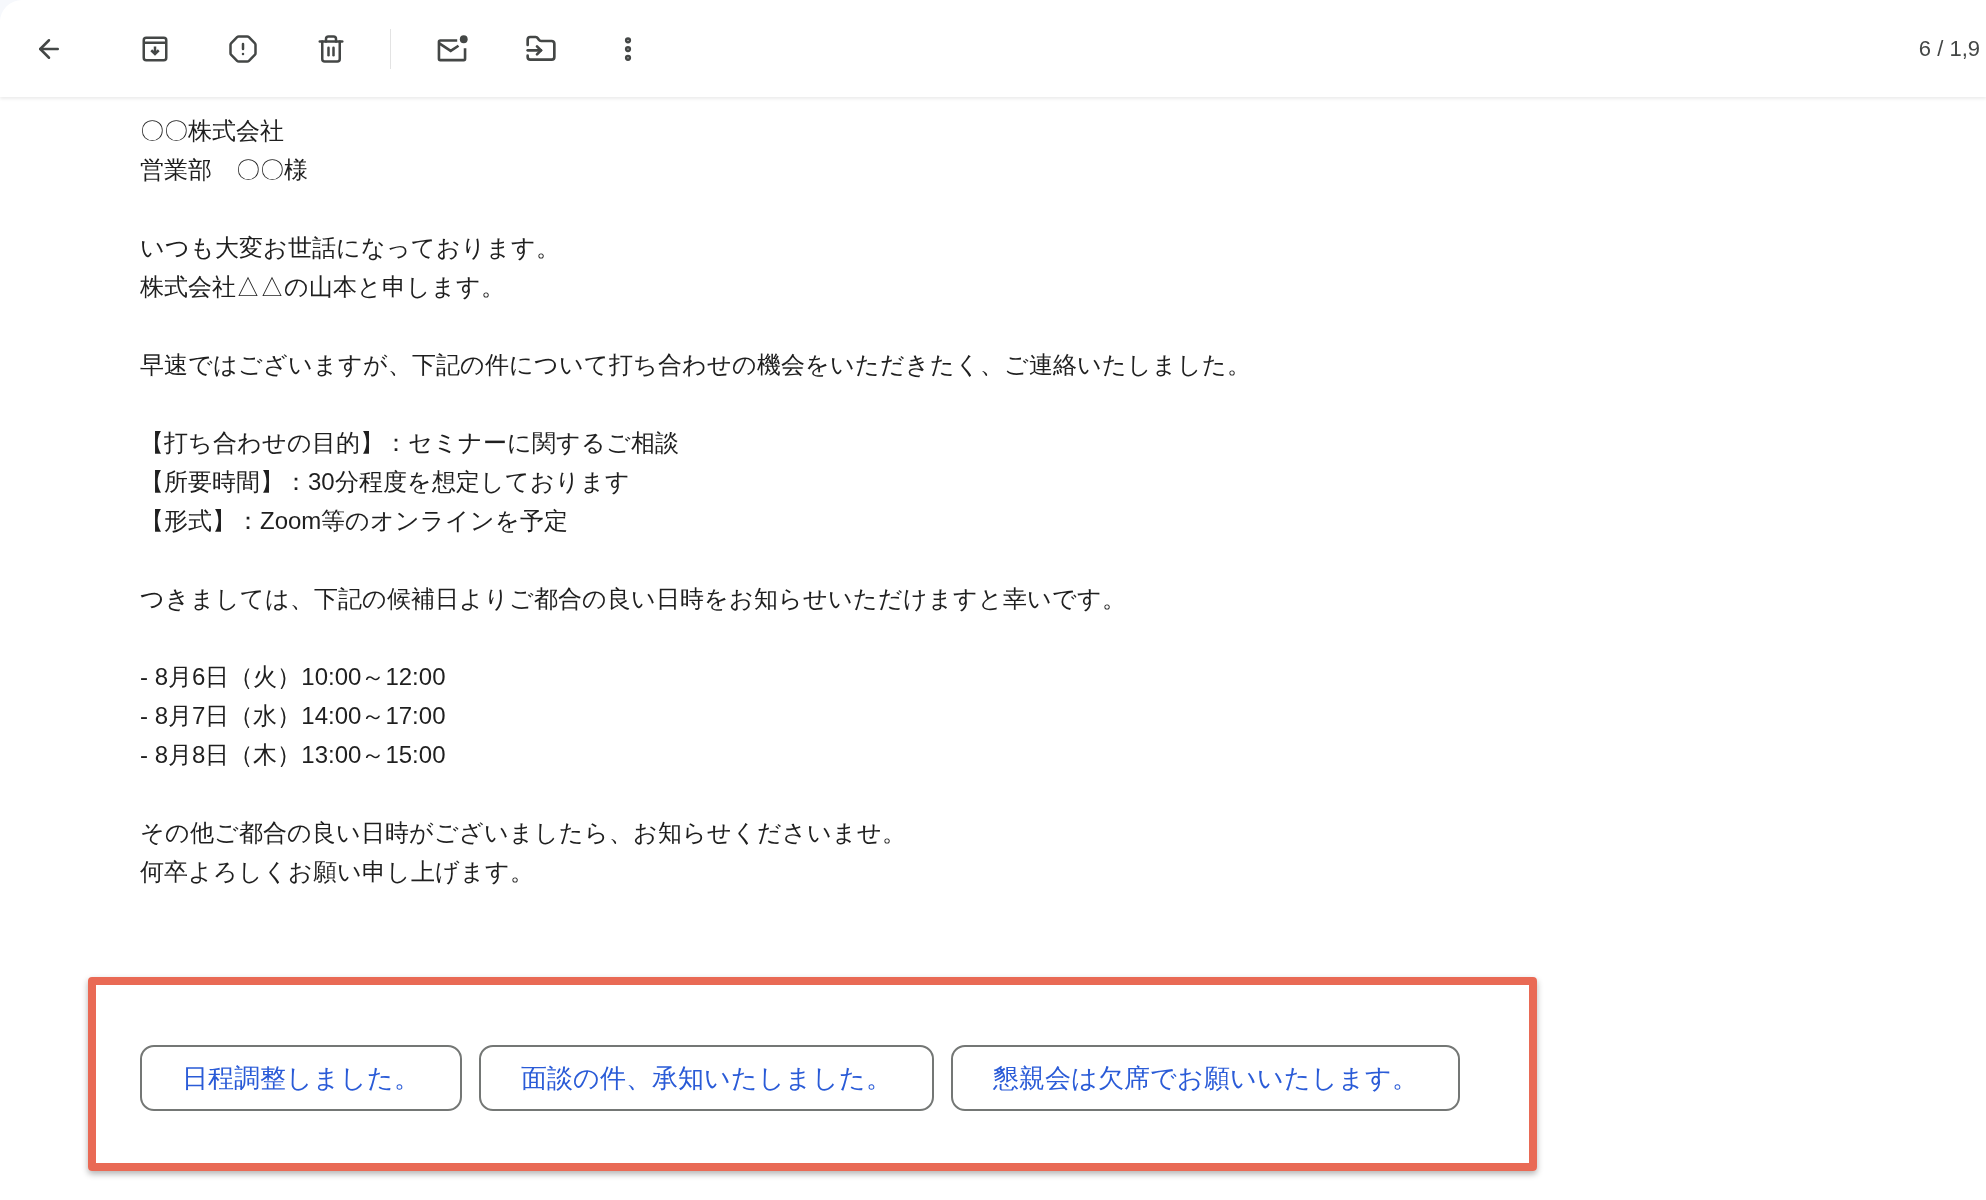 The width and height of the screenshot is (1986, 1200). I want to click on body-text-line: - 8月6日（火）10:00～12:00, so click(293, 677).